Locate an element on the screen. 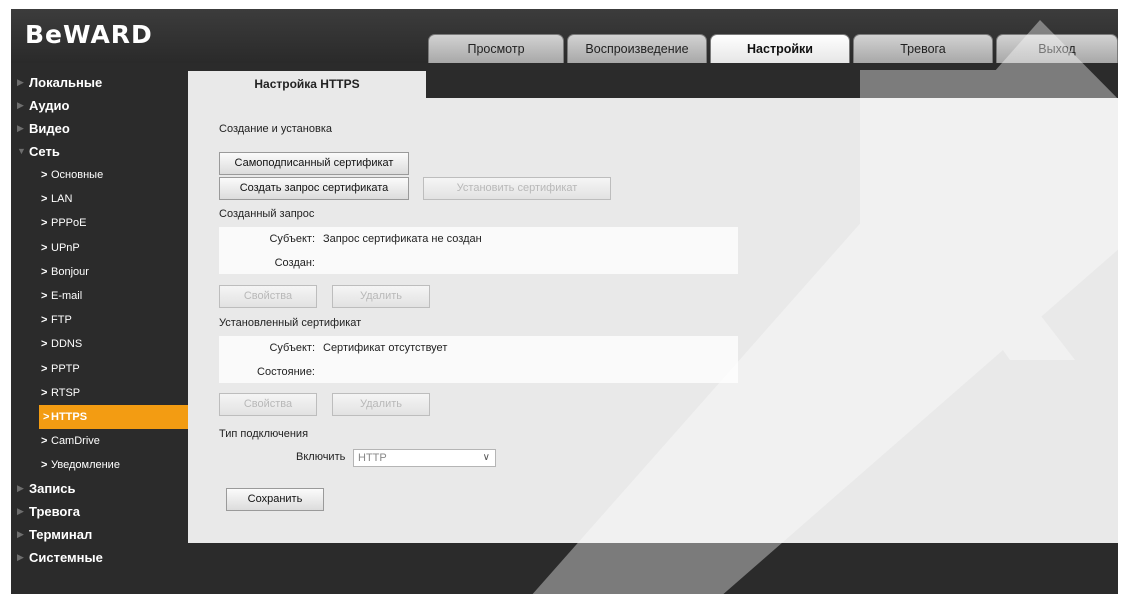 Image resolution: width=1129 pixels, height=597 pixels. sidebar-item-local: ▶ Локальные is located at coordinates (100, 82).